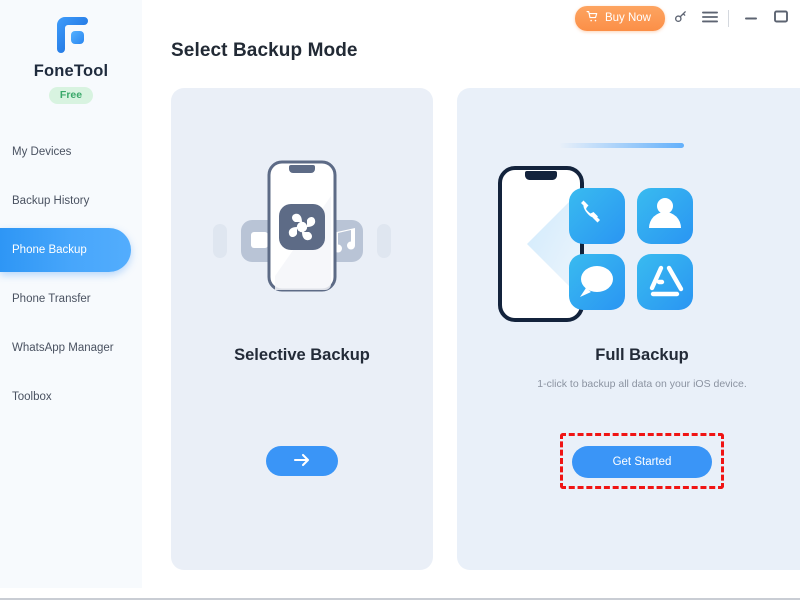 This screenshot has width=800, height=600. I want to click on selective-backup-illustration, so click(302, 241).